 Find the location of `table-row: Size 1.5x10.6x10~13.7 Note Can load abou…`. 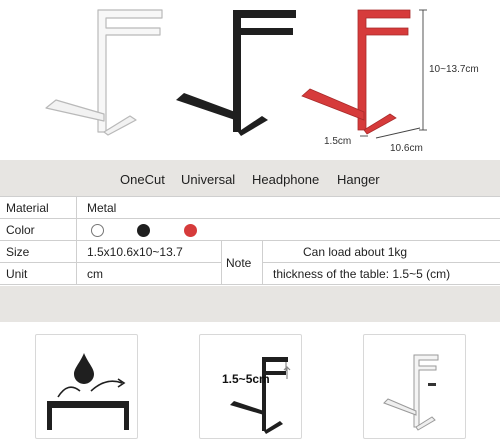

table-row: Size 1.5x10.6x10~13.7 Note Can load abou… is located at coordinates (250, 262).